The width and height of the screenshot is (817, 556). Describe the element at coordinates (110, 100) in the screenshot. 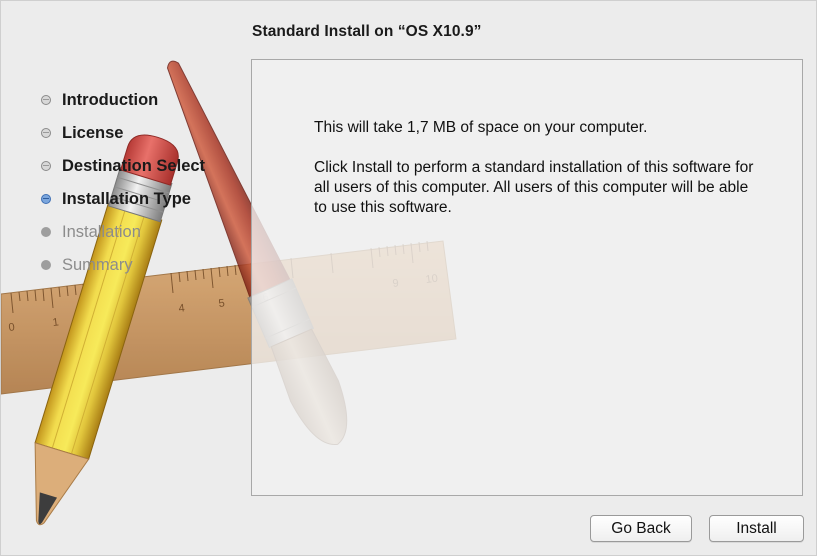

I see `step-label: Introduction` at that location.